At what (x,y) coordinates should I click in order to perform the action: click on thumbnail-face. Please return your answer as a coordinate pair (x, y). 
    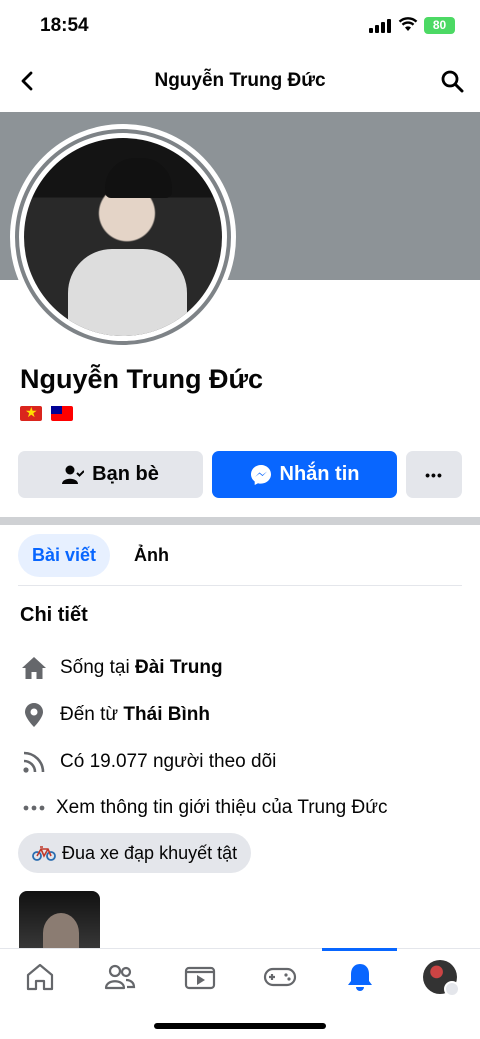
    Looking at the image, I should click on (61, 933).